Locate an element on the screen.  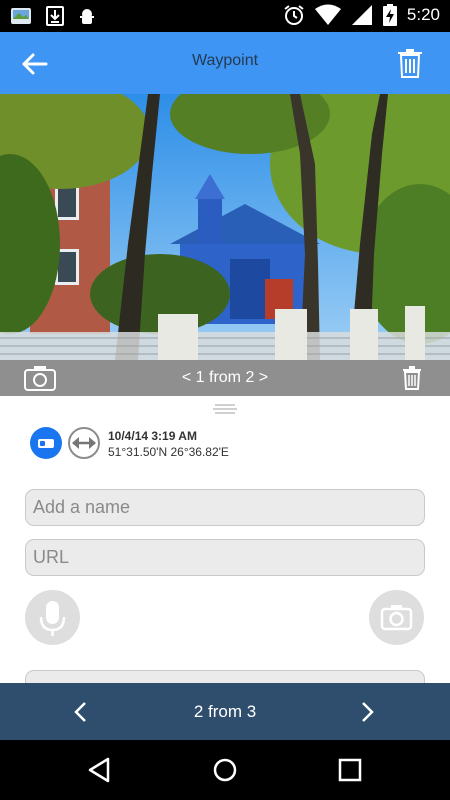
download-icon is located at coordinates (55, 16).